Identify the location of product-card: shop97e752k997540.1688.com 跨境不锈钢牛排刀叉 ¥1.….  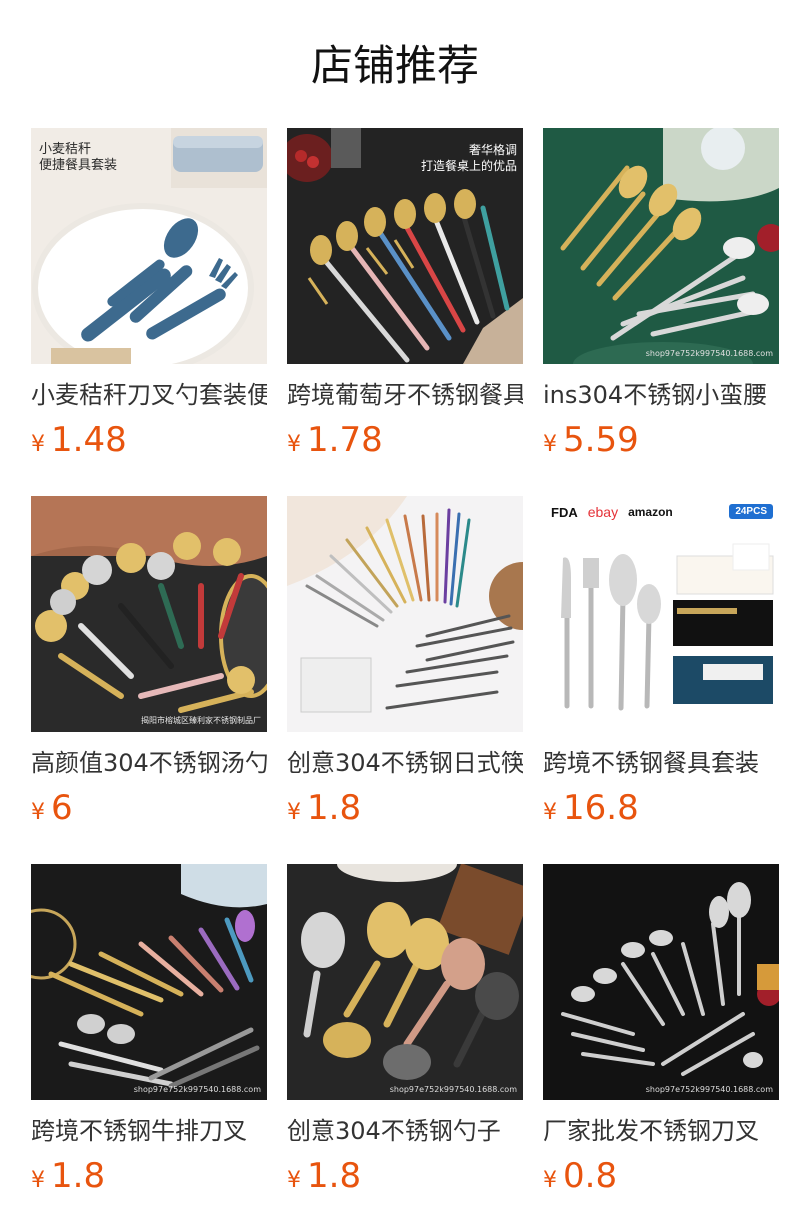
(149, 1030).